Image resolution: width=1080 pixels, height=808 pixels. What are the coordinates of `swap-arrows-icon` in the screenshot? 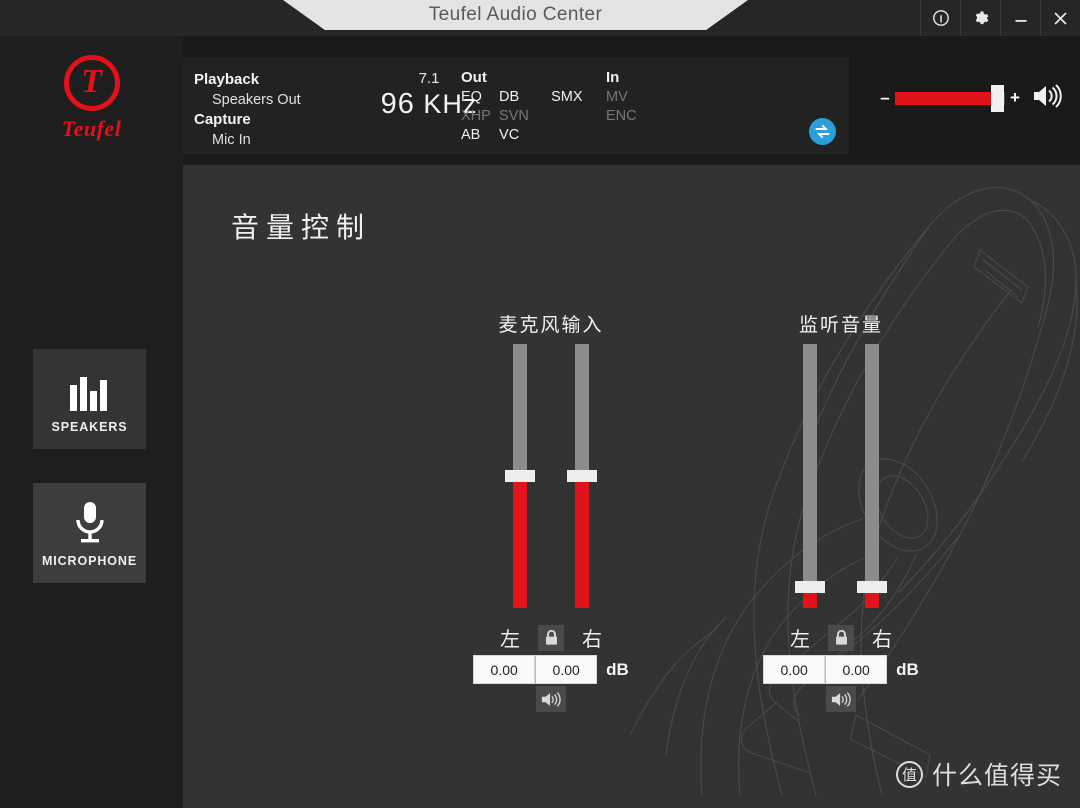 It's located at (822, 131).